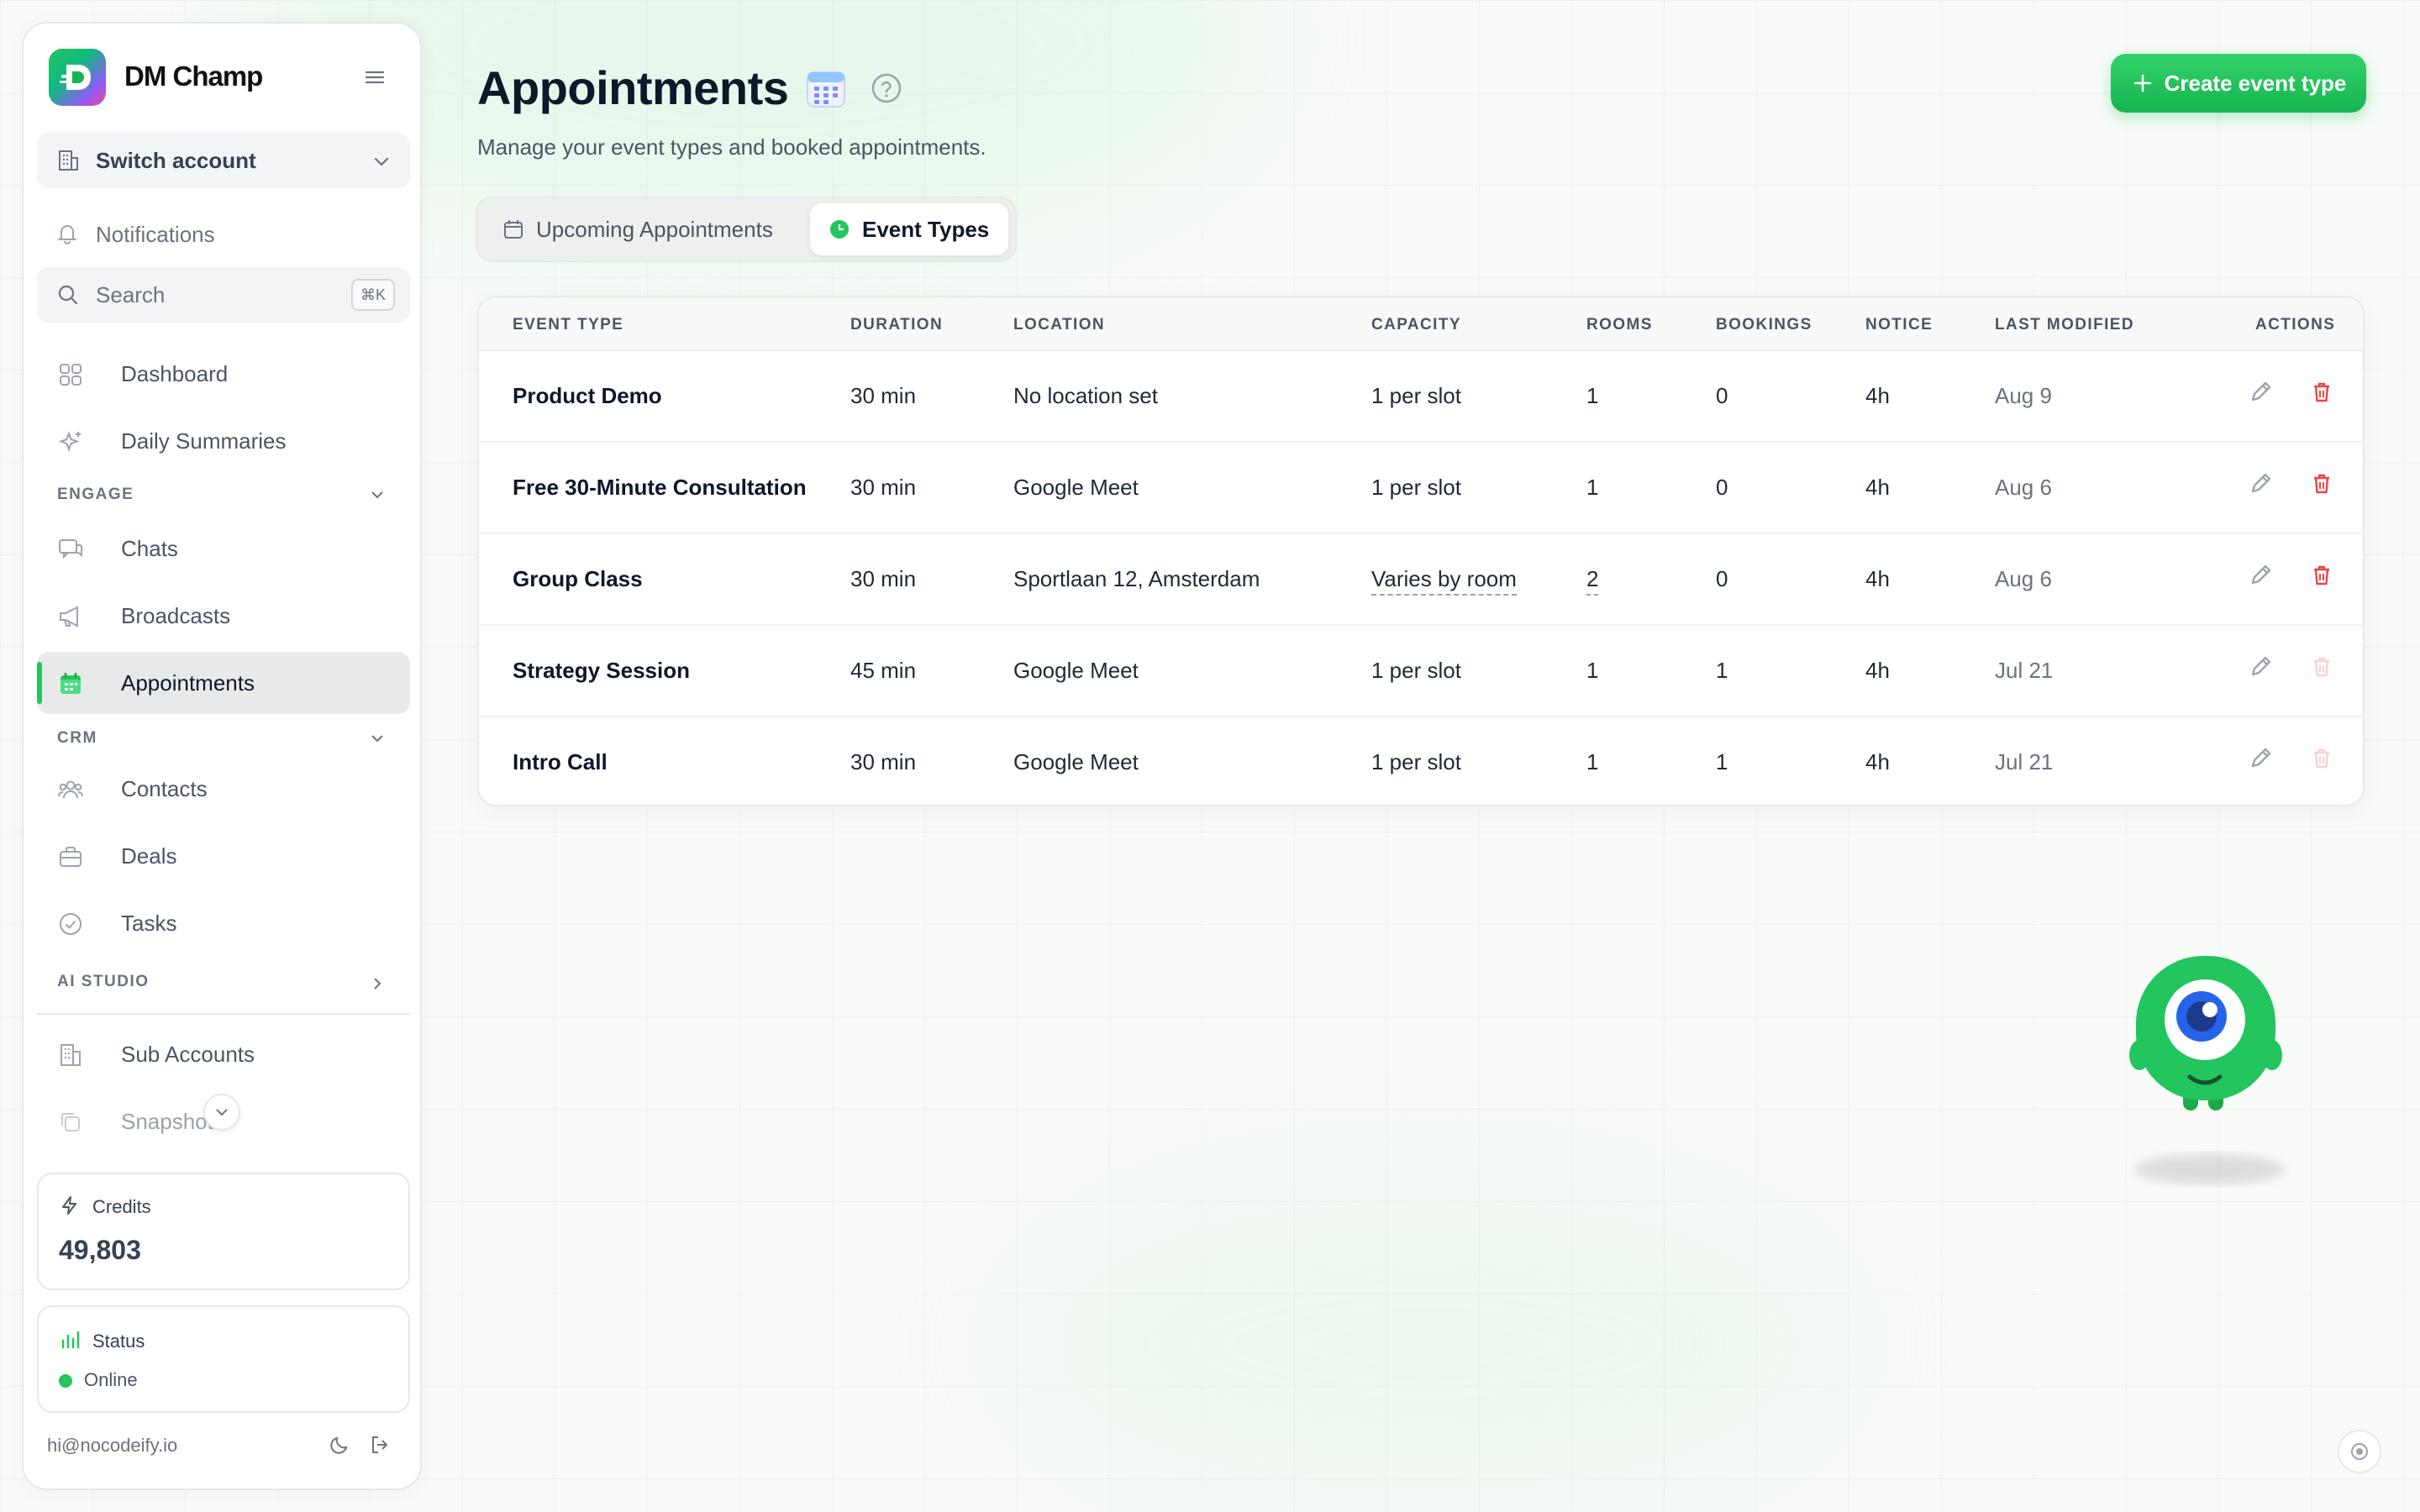 The image size is (2420, 1512). What do you see at coordinates (224, 789) in the screenshot?
I see `sidebar-item-contacts: Contacts` at bounding box center [224, 789].